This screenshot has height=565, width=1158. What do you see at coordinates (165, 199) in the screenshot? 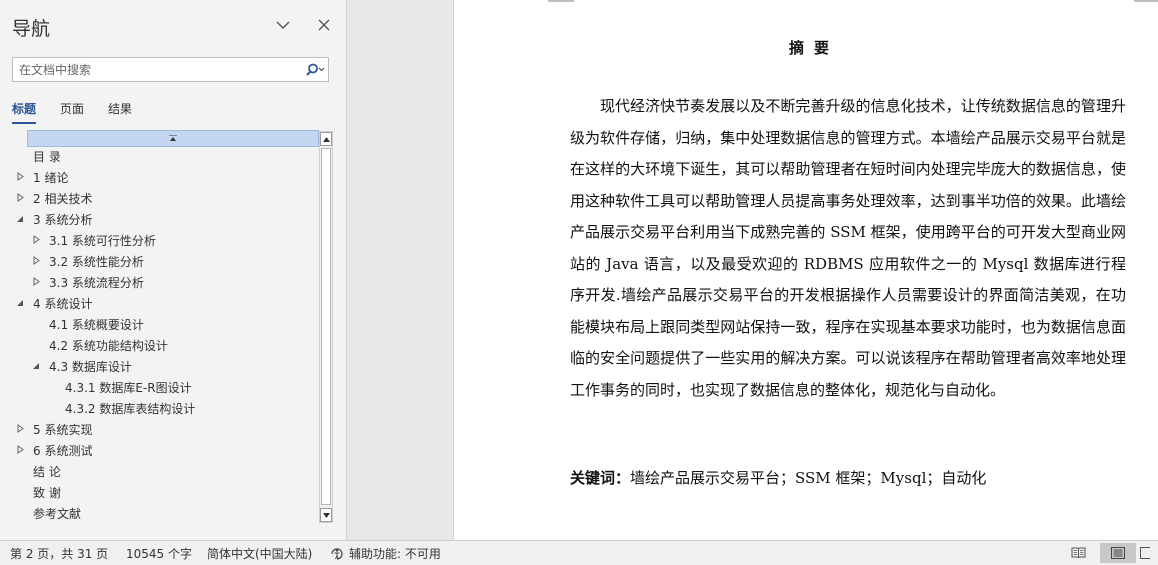
I see `heading-item: 2 相关技术` at bounding box center [165, 199].